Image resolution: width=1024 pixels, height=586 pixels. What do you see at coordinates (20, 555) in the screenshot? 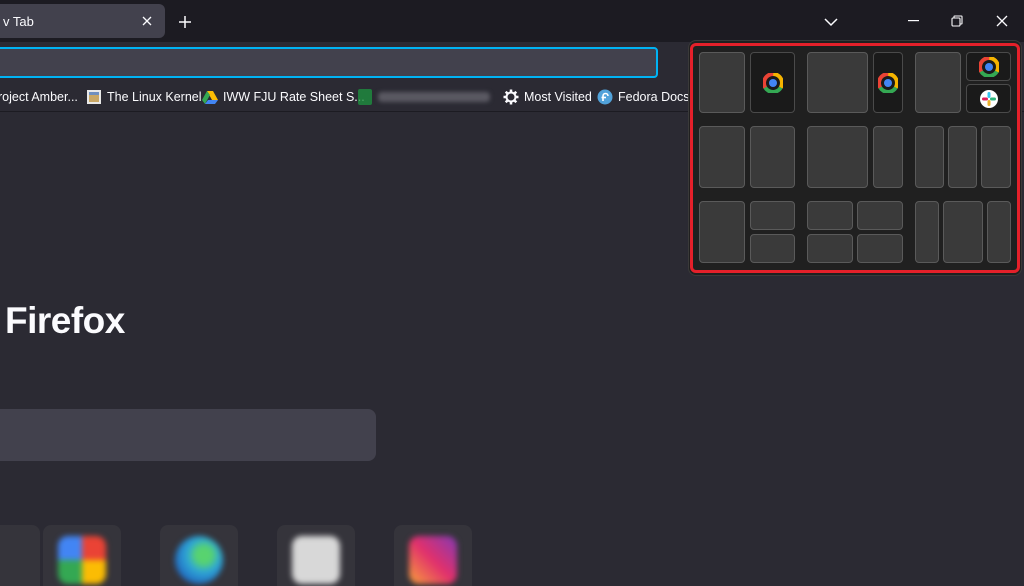
I see `shortcut-tile-partial` at bounding box center [20, 555].